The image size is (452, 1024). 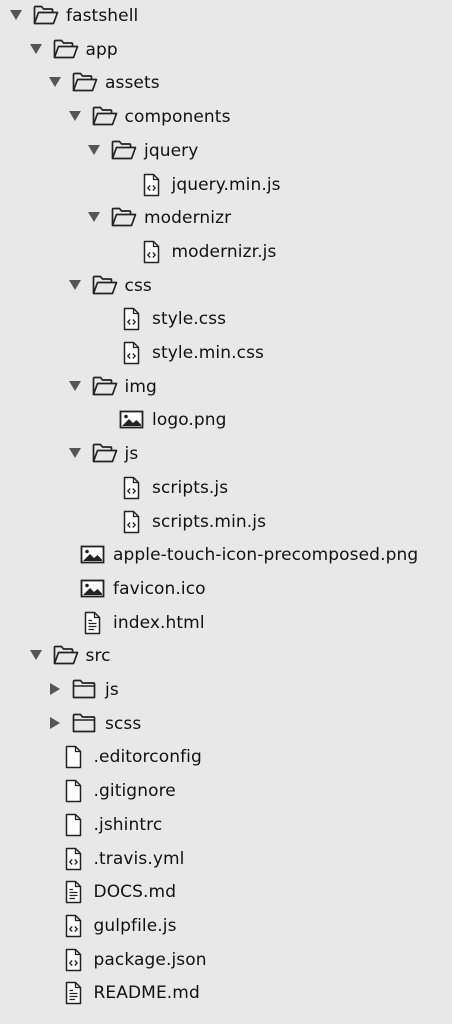 I want to click on tree-item-label: .jshintrc, so click(x=128, y=824).